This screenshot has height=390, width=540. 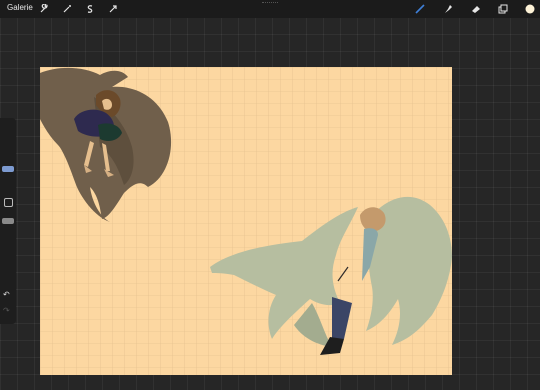 I want to click on opacity-slider, so click(x=8, y=221).